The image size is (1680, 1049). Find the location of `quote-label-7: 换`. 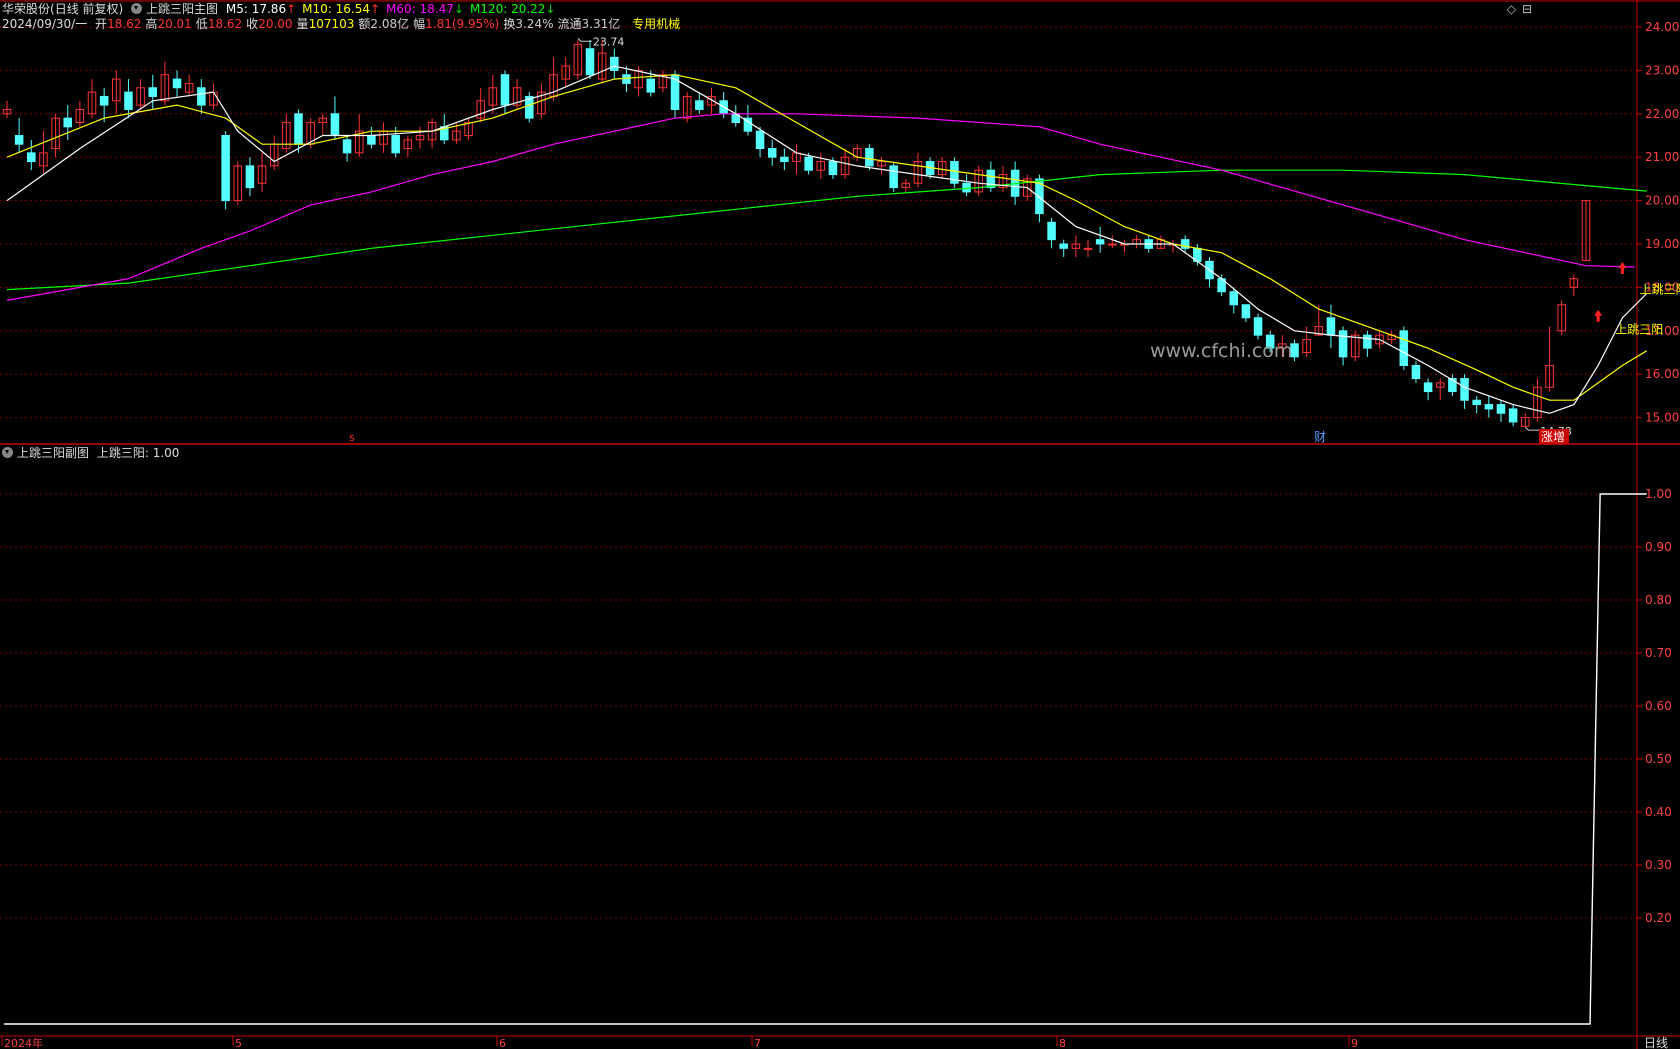

quote-label-7: 换 is located at coordinates (509, 24).